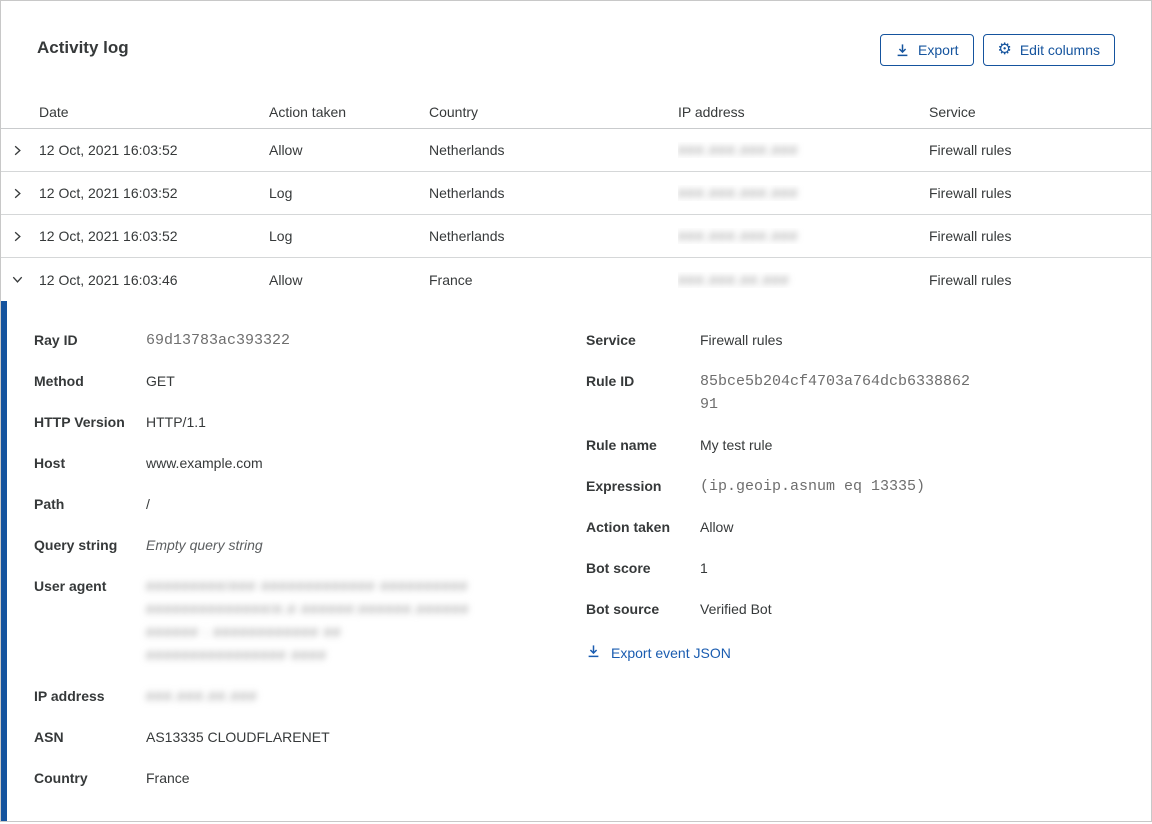 The image size is (1152, 824). Describe the element at coordinates (853, 445) in the screenshot. I see `field-rule-name: Rule name My test rule` at that location.